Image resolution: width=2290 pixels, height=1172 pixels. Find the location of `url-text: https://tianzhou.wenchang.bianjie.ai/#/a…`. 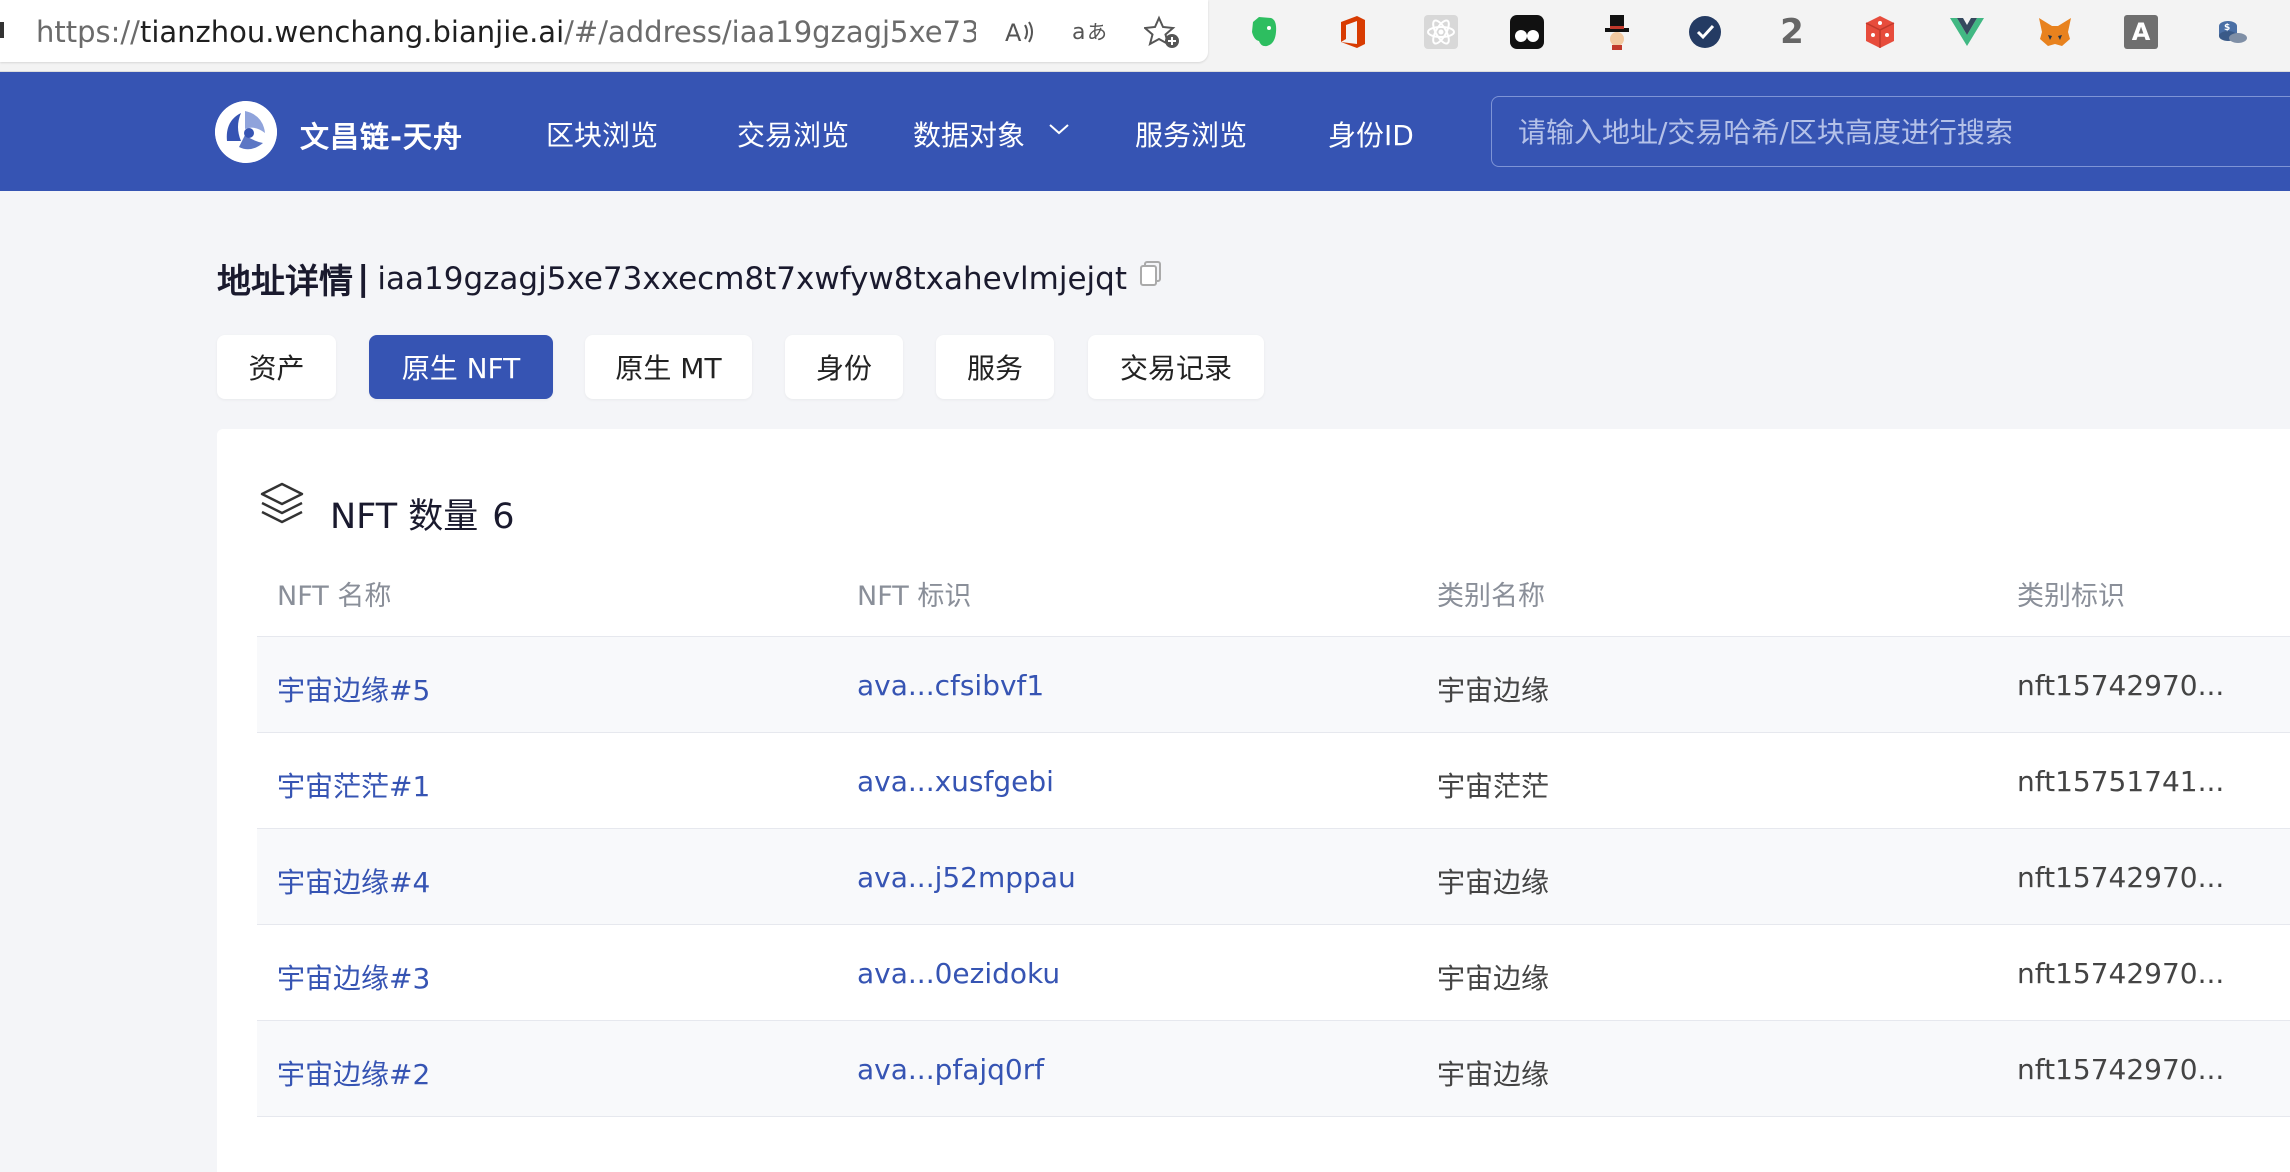

url-text: https://tianzhou.wenchang.bianjie.ai/#/a… is located at coordinates (506, 32).